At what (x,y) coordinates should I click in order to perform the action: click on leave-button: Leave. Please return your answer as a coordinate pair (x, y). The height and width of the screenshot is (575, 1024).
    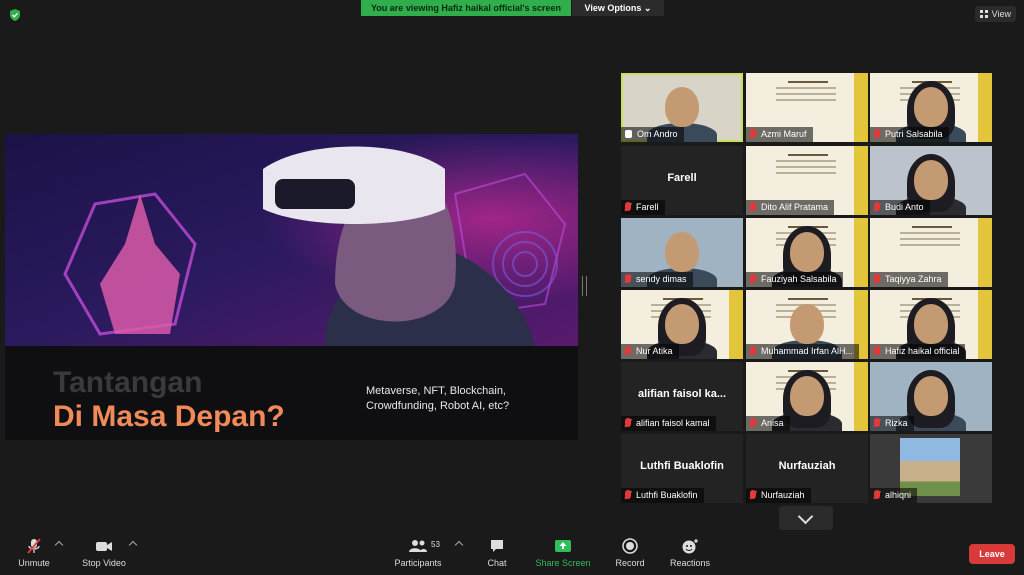
    Looking at the image, I should click on (992, 554).